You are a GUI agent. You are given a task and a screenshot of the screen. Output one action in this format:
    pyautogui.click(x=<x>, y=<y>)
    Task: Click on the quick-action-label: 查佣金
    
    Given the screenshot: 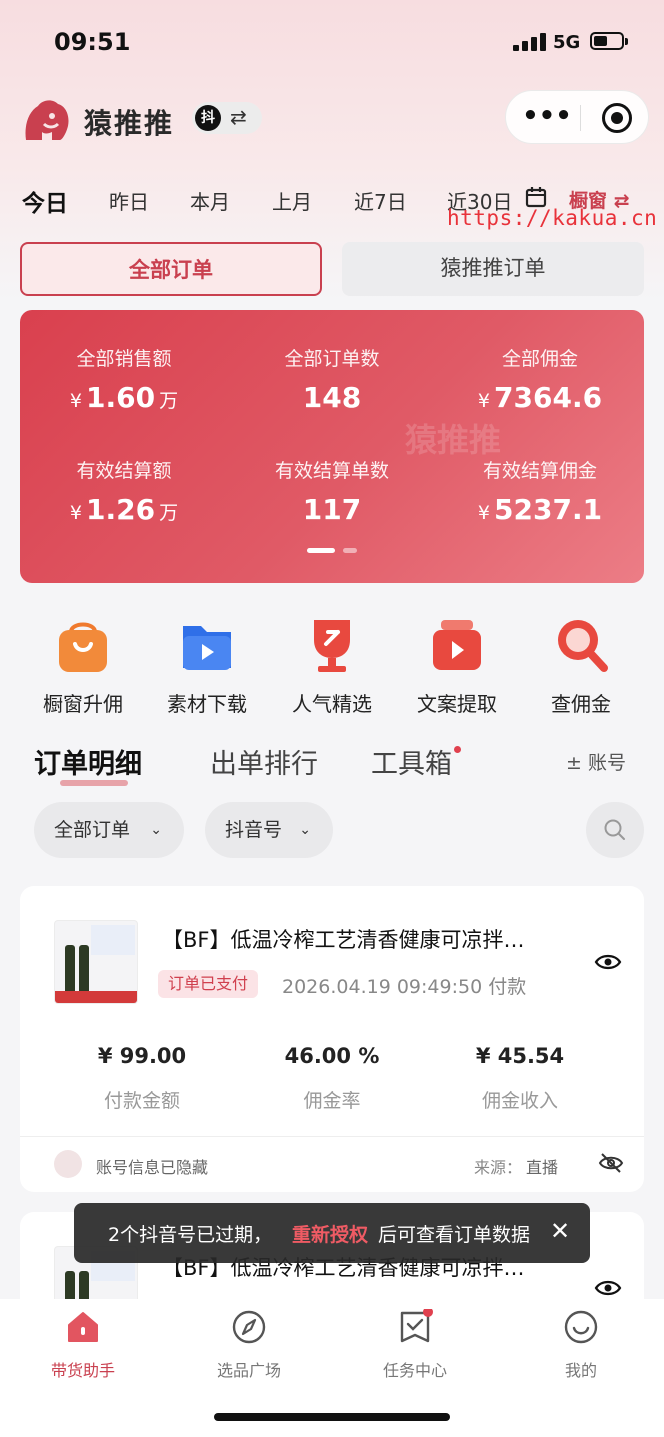 What is the action you would take?
    pyautogui.click(x=581, y=704)
    